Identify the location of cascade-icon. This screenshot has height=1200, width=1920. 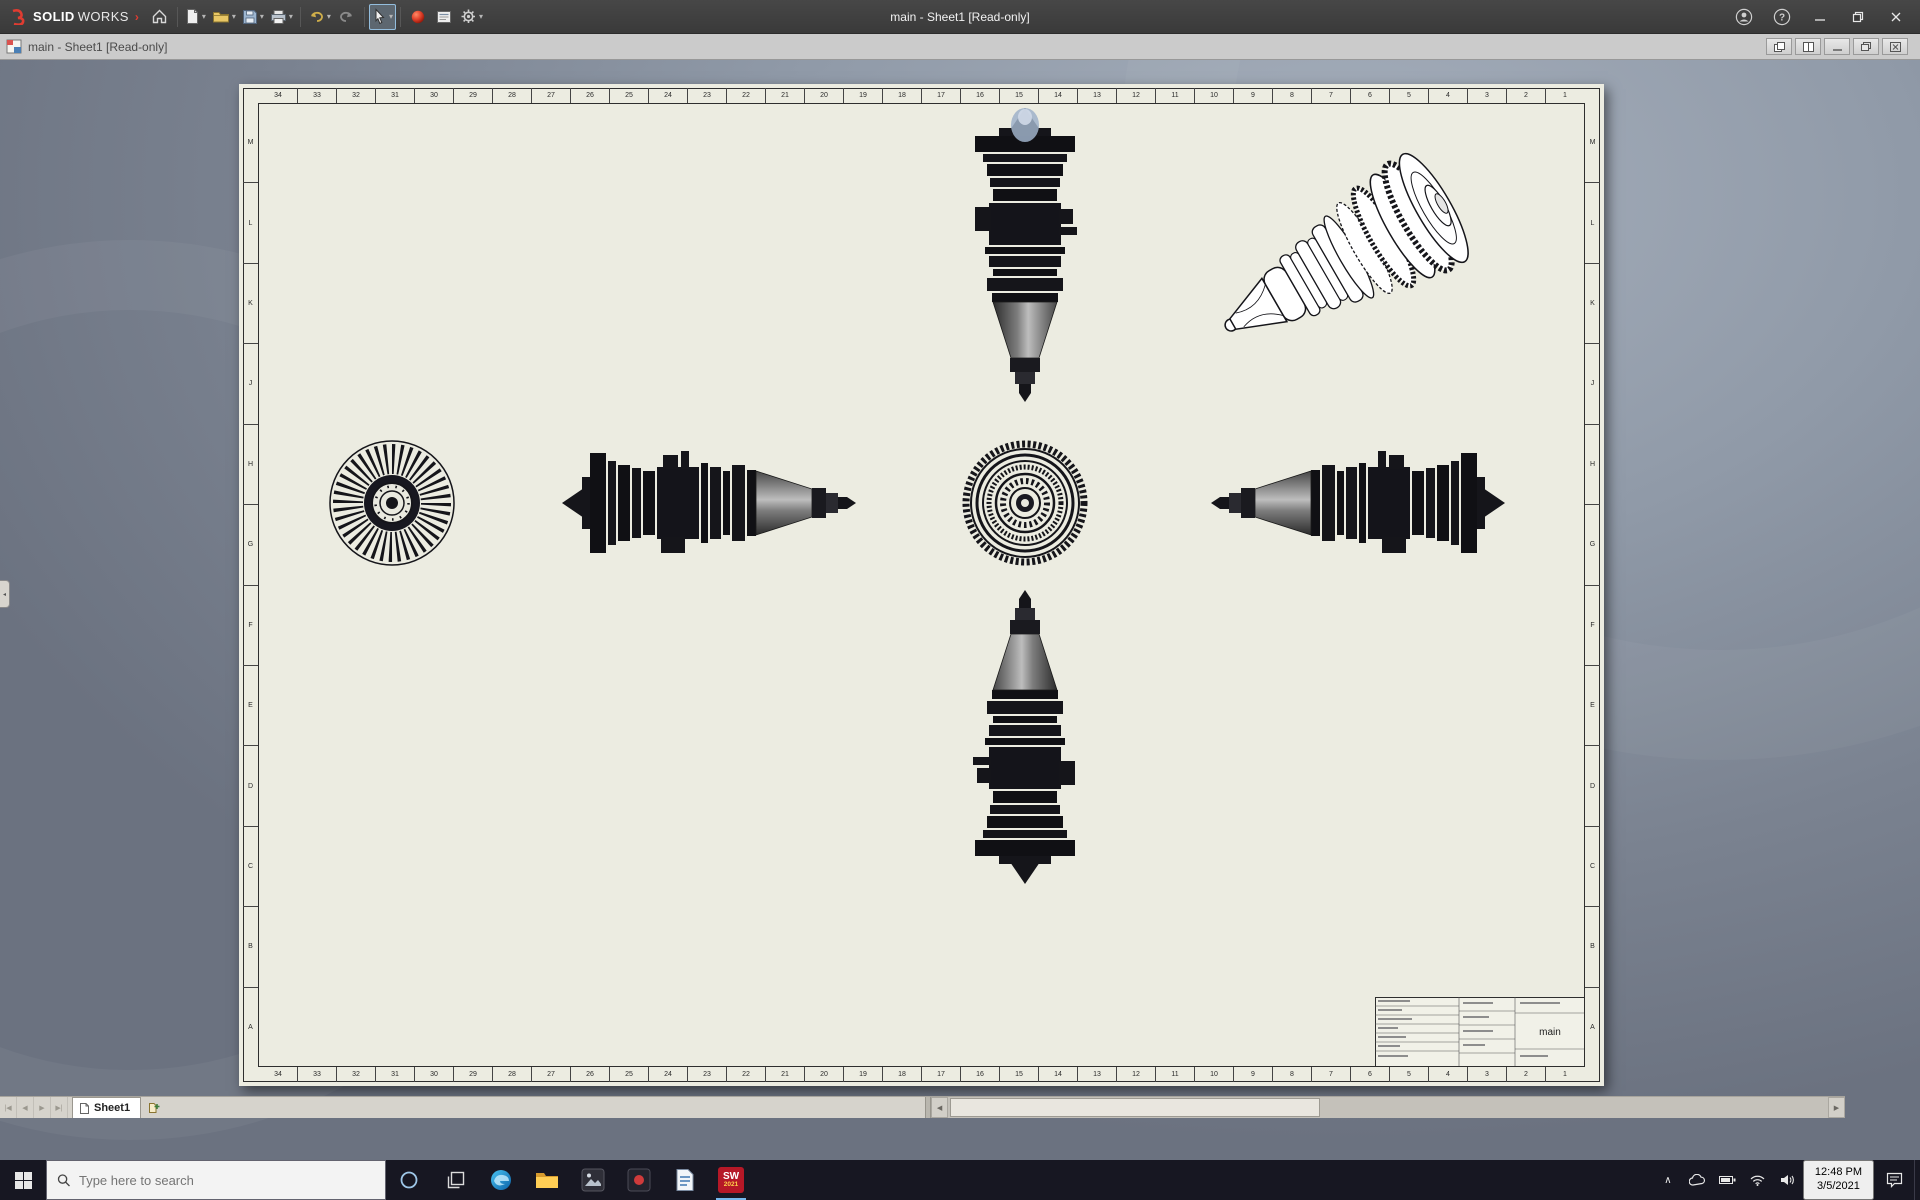
(1779, 46).